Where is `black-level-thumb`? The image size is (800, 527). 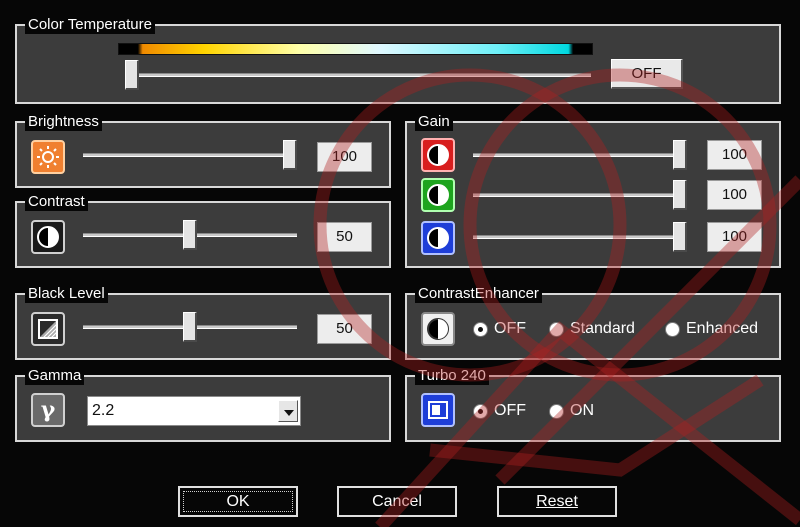
black-level-thumb is located at coordinates (190, 327).